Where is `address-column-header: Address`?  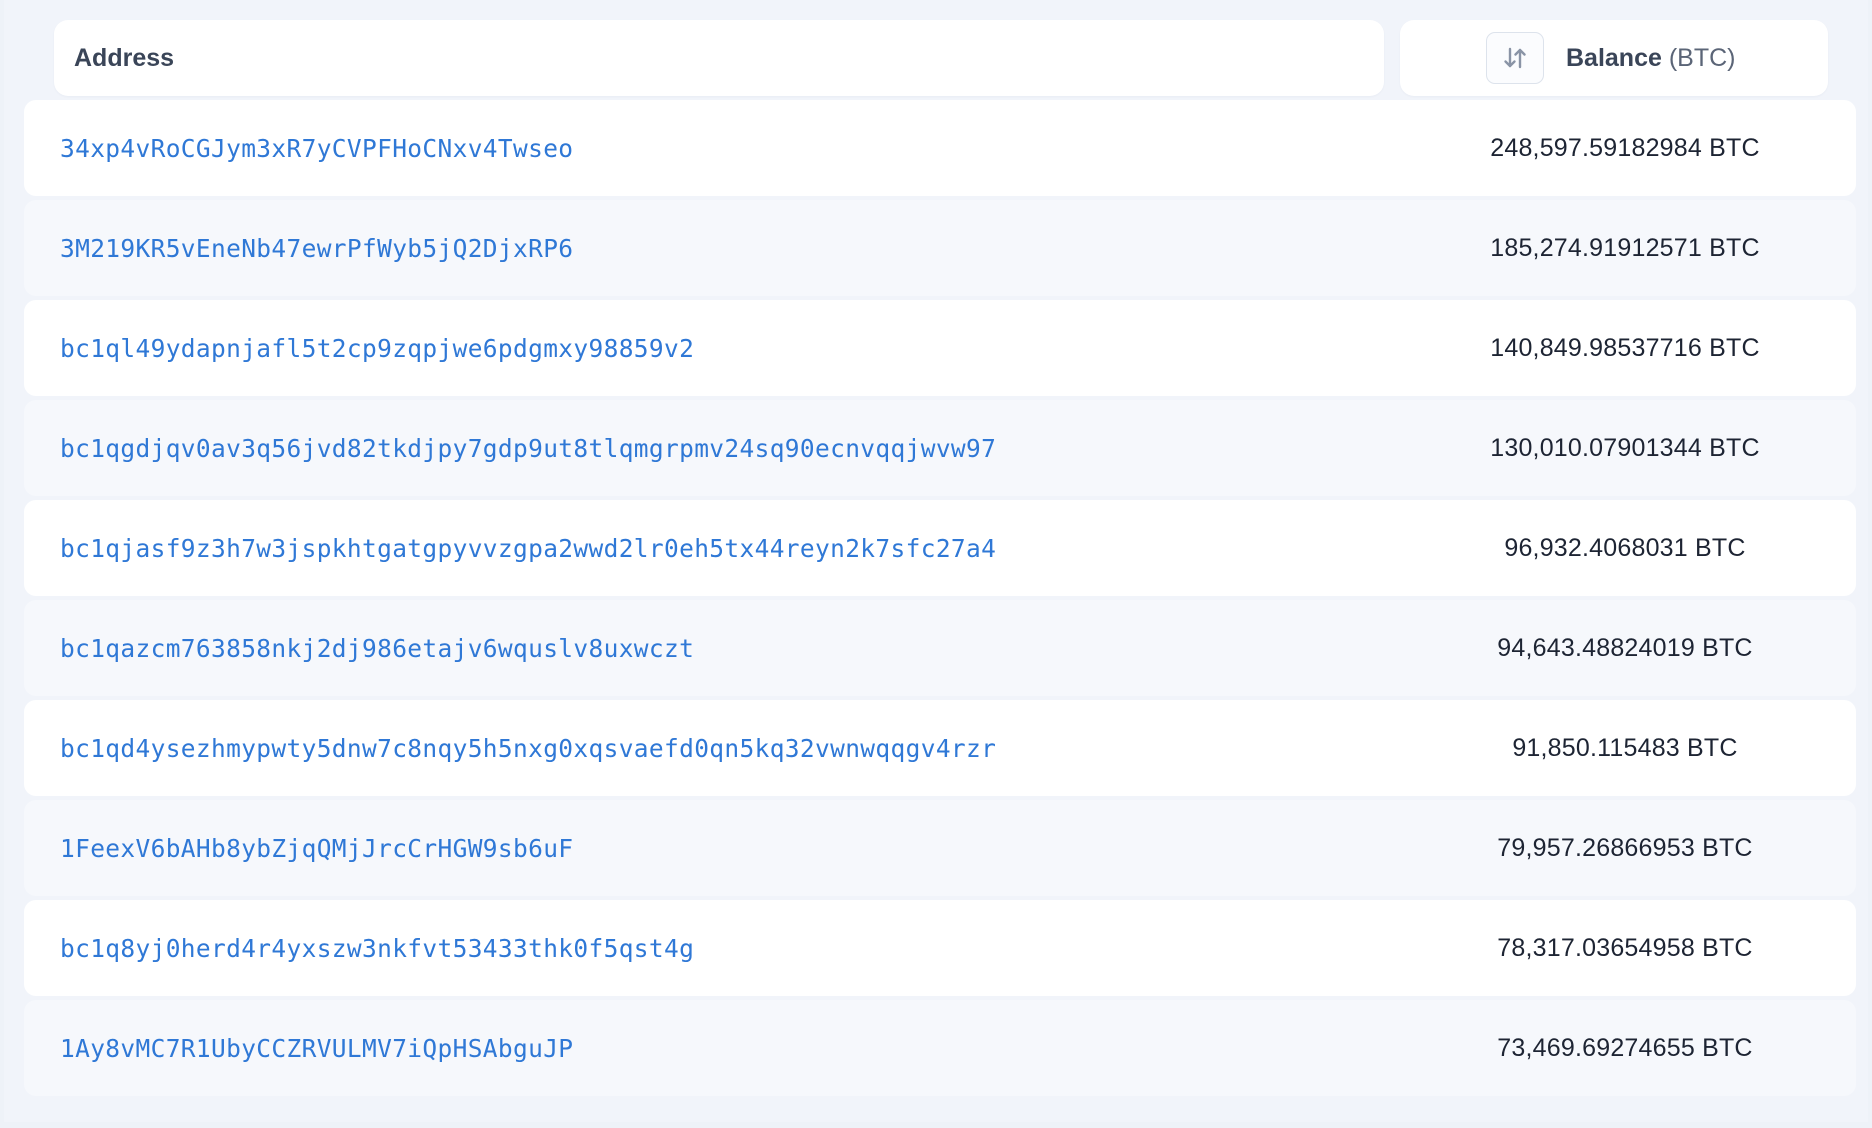 address-column-header: Address is located at coordinates (719, 58).